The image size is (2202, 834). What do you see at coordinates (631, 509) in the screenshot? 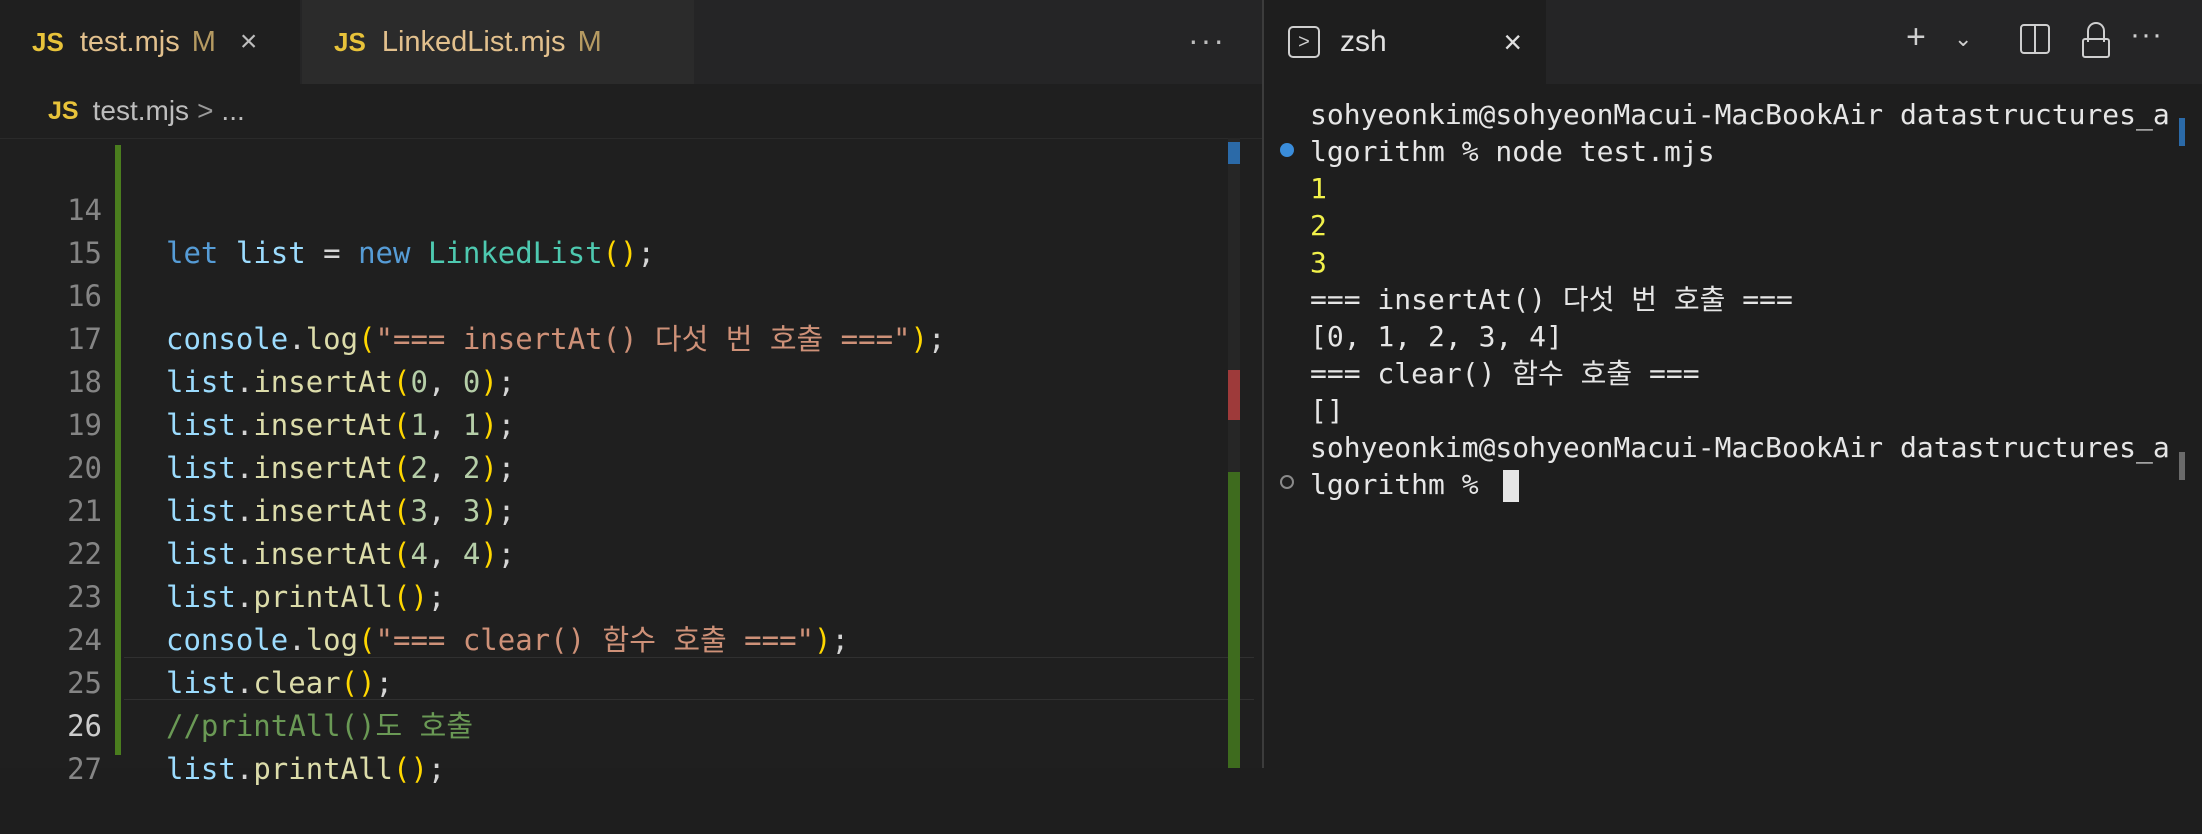
I see `code-line: 21 list.insertAt(4, 4);` at bounding box center [631, 509].